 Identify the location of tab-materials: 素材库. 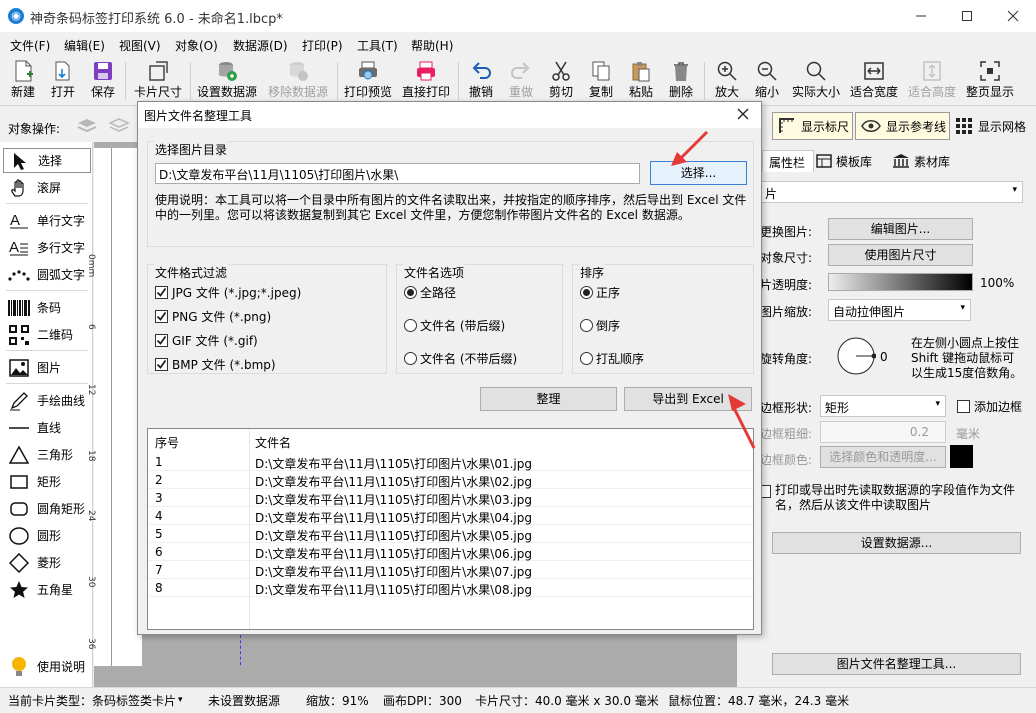
(928, 161).